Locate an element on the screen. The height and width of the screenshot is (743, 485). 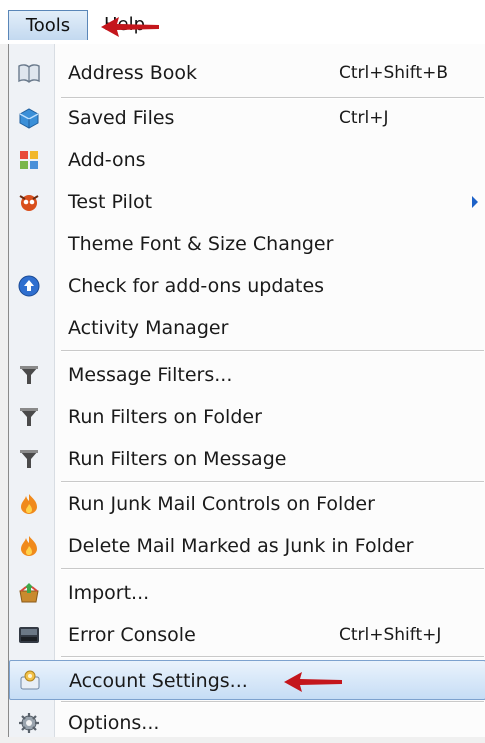
menu-item-test-pilot: Test Pilot is located at coordinates (247, 202).